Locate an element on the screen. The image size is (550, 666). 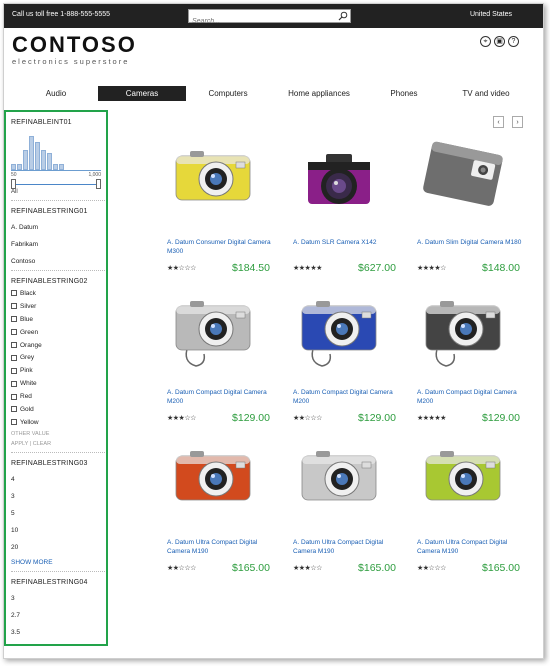
apply-link: APPLY is located at coordinates (19, 444).